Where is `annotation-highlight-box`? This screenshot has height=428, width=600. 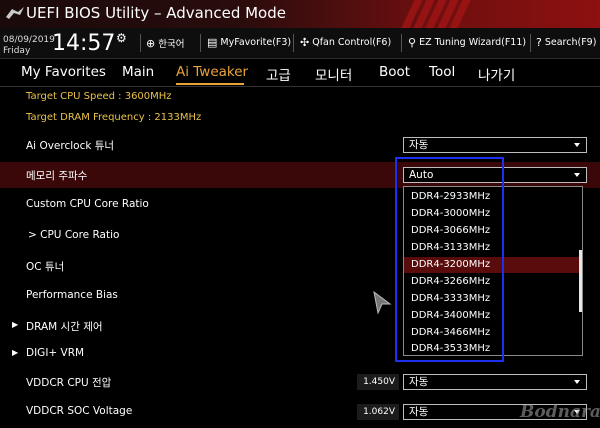 annotation-highlight-box is located at coordinates (449, 259).